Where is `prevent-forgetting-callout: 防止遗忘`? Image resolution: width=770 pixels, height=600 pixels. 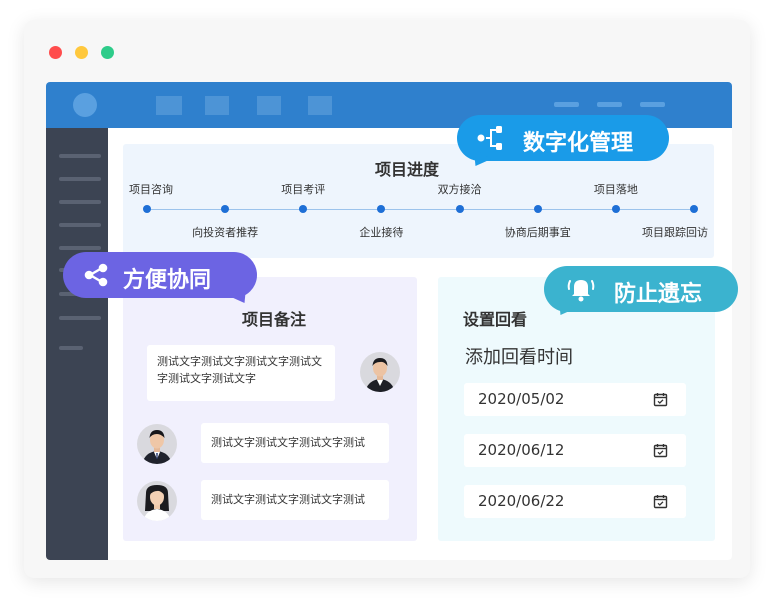 prevent-forgetting-callout: 防止遗忘 is located at coordinates (641, 293).